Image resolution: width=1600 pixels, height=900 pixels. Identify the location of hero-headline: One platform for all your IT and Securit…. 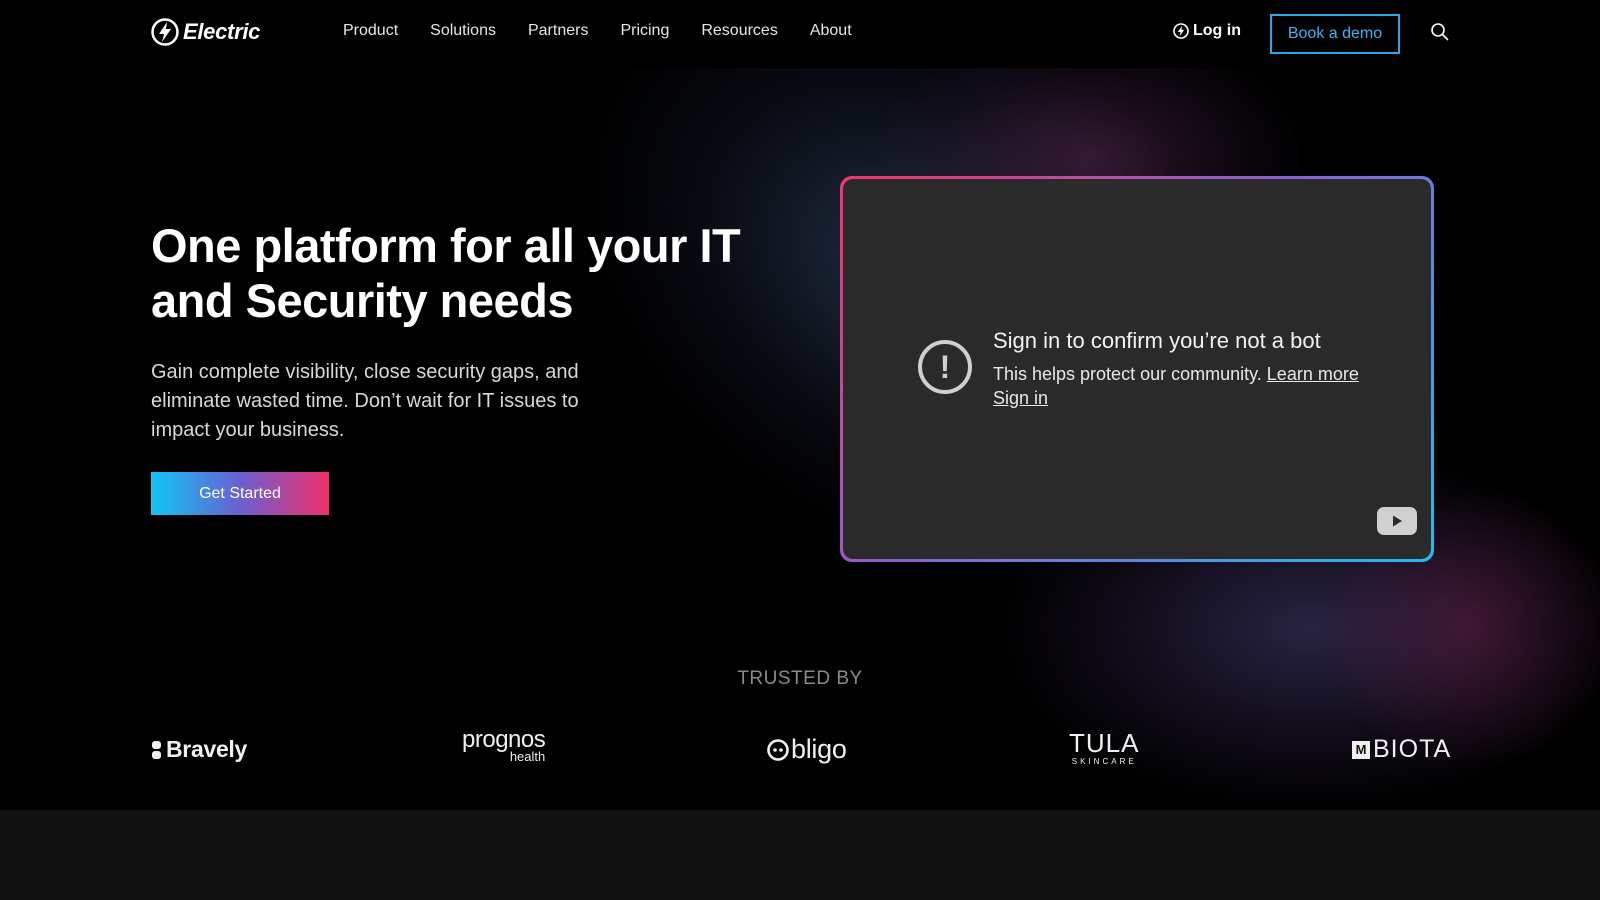
(471, 273).